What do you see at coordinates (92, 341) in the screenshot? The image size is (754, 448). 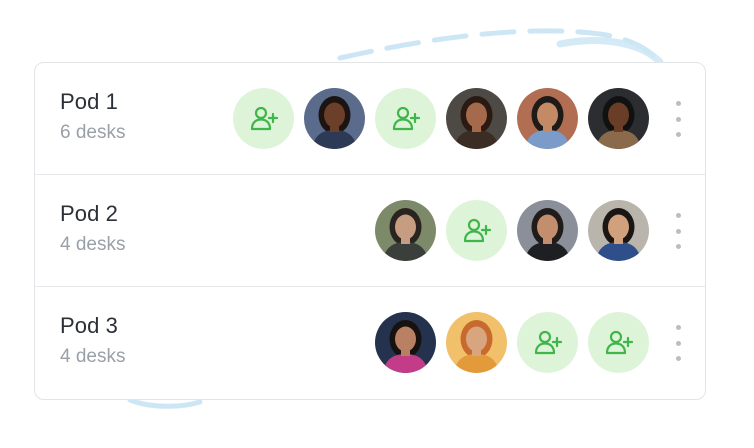 I see `pod-info: Pod 3 4 desks` at bounding box center [92, 341].